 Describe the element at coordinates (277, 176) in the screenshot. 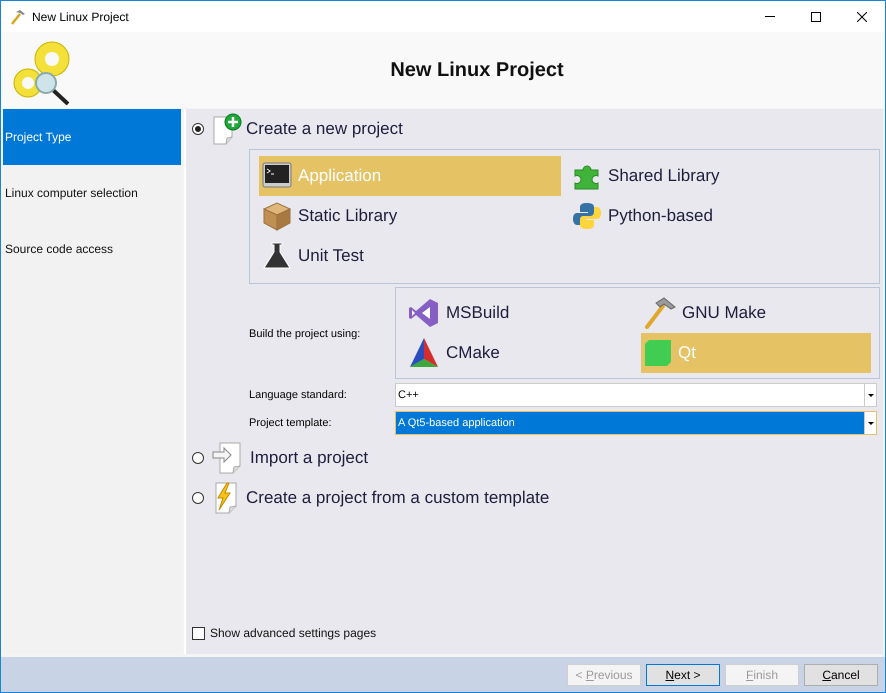

I see `terminal-icon` at that location.